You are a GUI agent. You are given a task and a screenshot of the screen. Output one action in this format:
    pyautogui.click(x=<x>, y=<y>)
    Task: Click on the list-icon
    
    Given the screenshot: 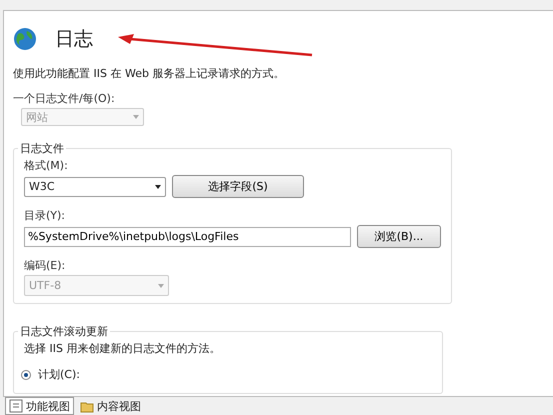 What is the action you would take?
    pyautogui.click(x=16, y=406)
    